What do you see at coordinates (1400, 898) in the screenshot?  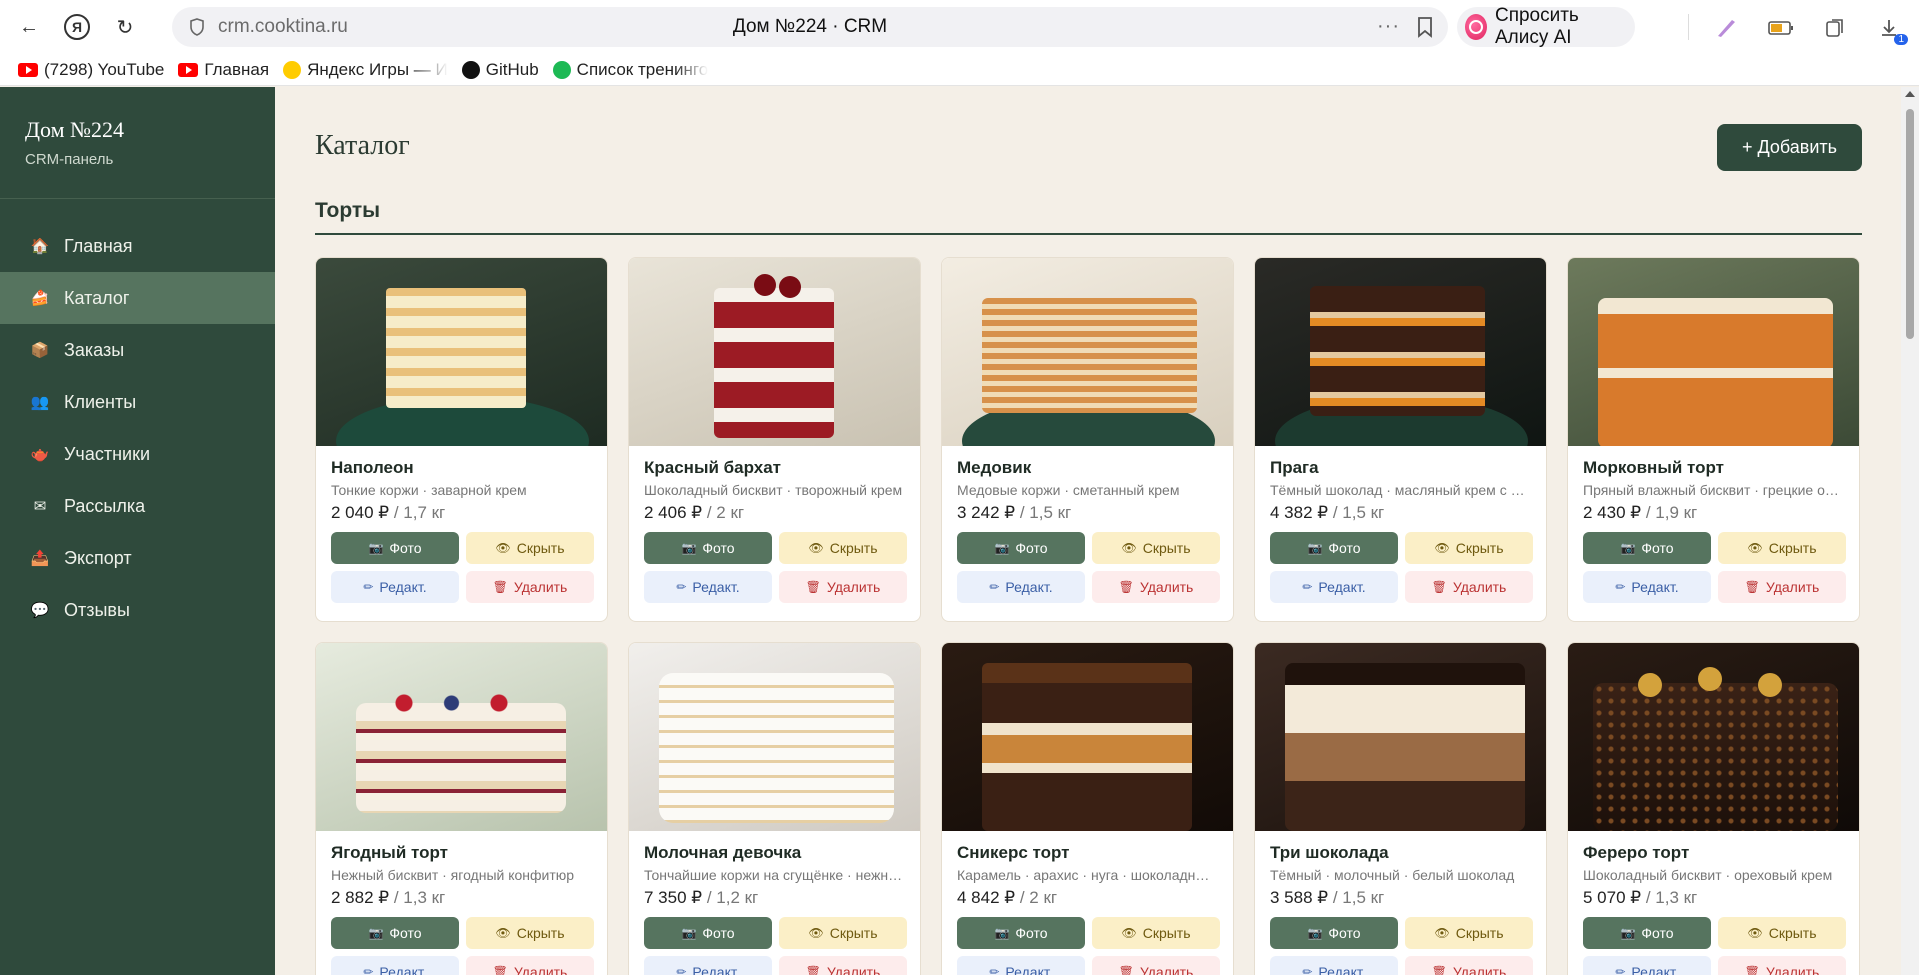 I see `product-price: 3 588 ₽ / 1,5 кг` at bounding box center [1400, 898].